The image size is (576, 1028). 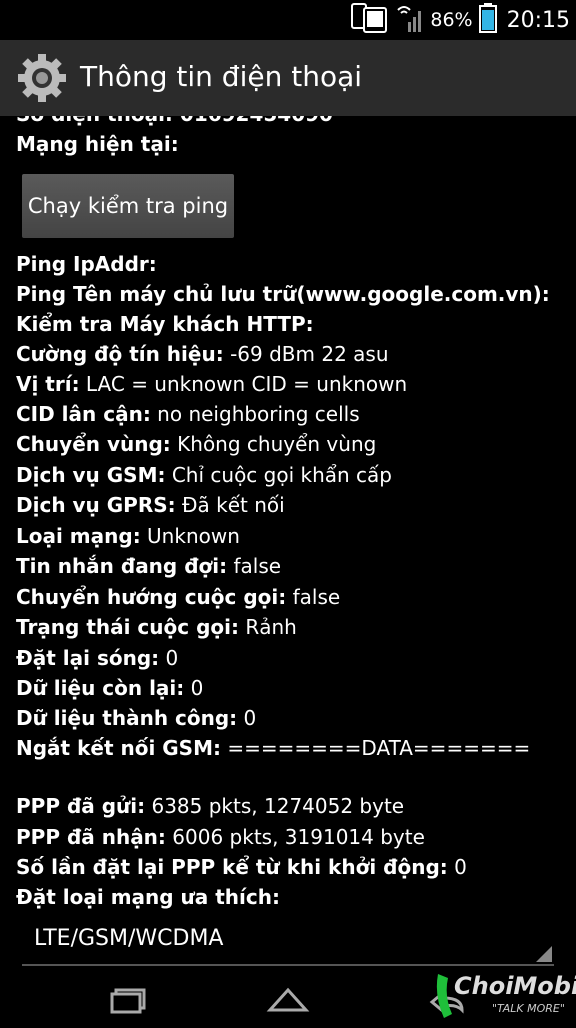 What do you see at coordinates (165, 324) in the screenshot?
I see `http-client-row: Kiểm tra Máy khách HTTP:` at bounding box center [165, 324].